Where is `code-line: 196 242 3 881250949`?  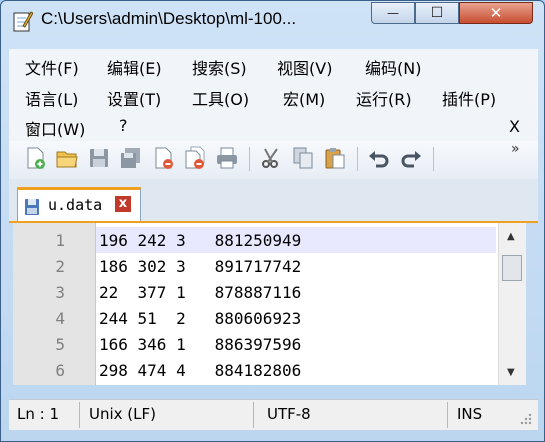 code-line: 196 242 3 881250949 is located at coordinates (200, 240).